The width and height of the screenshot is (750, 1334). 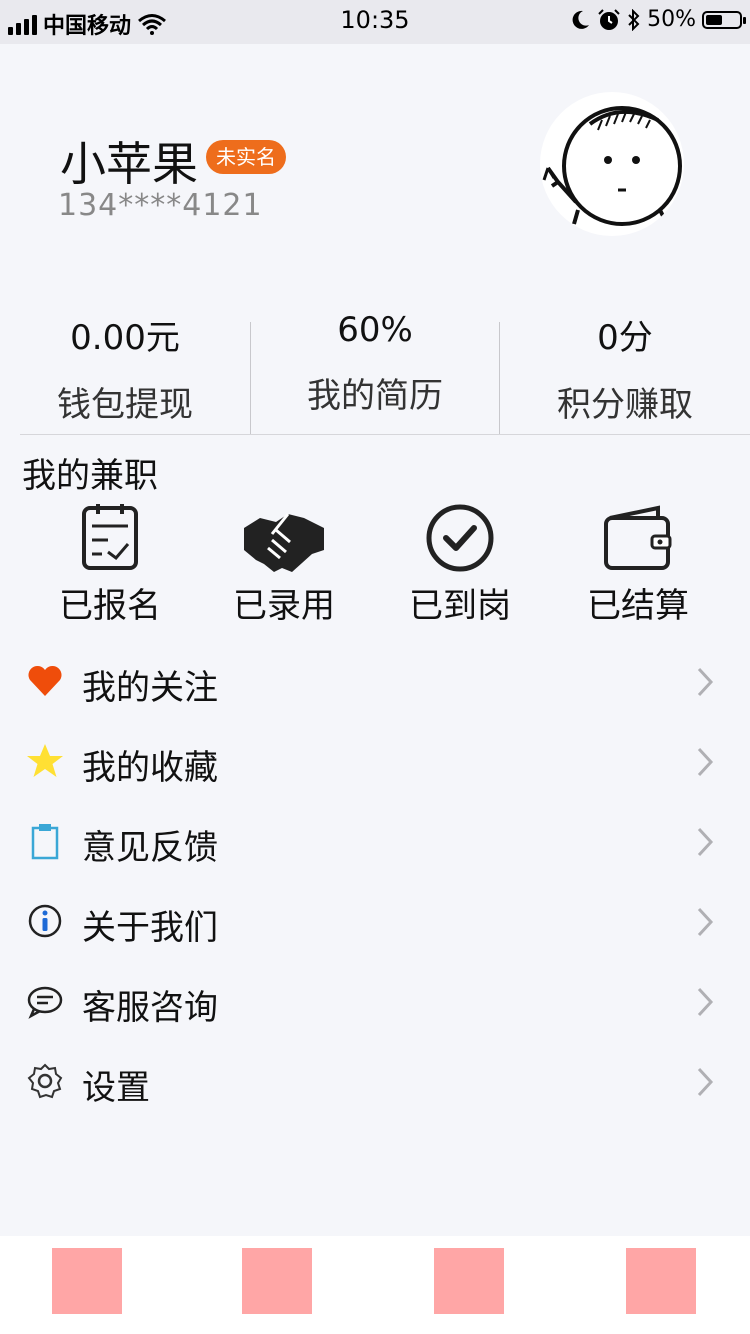 I want to click on chat-bubble-icon, so click(x=45, y=1002).